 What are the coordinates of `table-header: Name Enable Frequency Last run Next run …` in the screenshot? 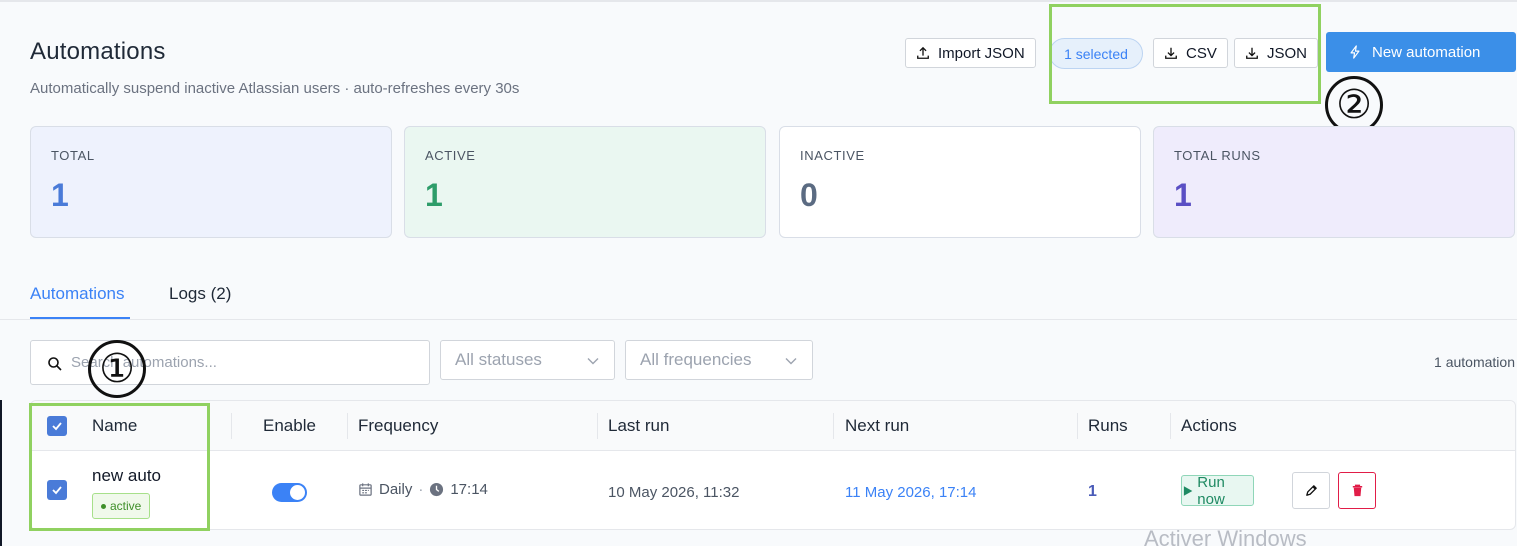 It's located at (773, 426).